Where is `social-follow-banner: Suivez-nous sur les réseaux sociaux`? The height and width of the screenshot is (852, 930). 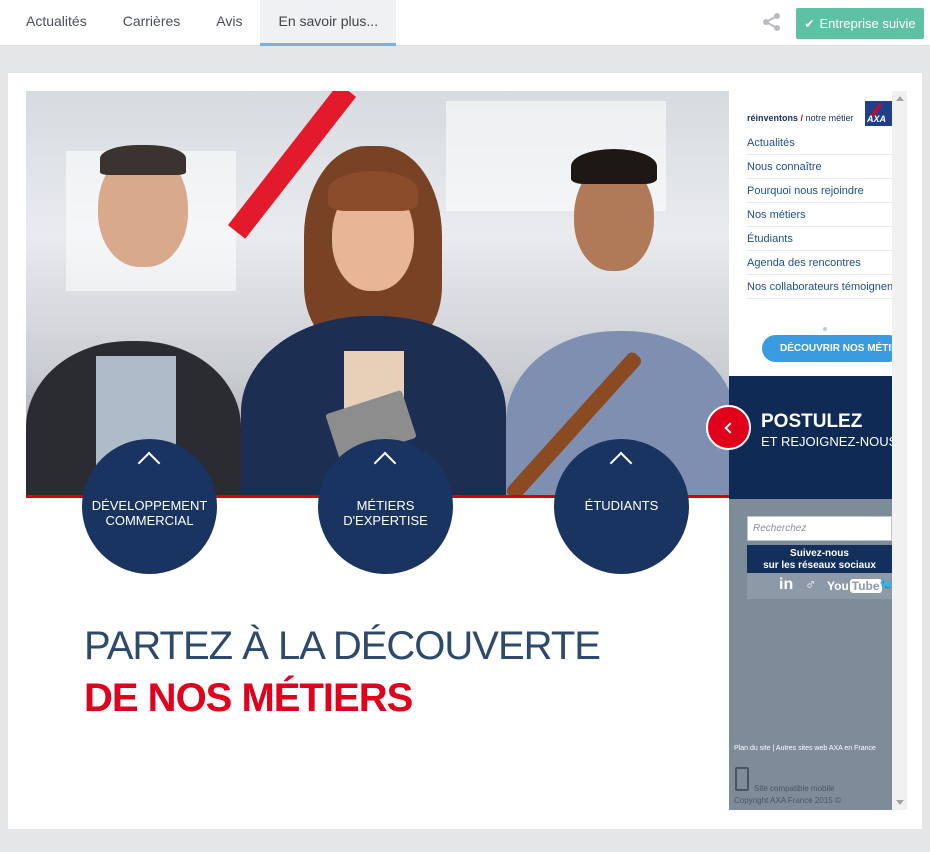
social-follow-banner: Suivez-nous sur les réseaux sociaux is located at coordinates (819, 559).